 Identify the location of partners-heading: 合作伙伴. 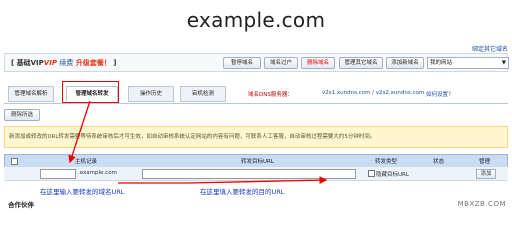
(21, 205).